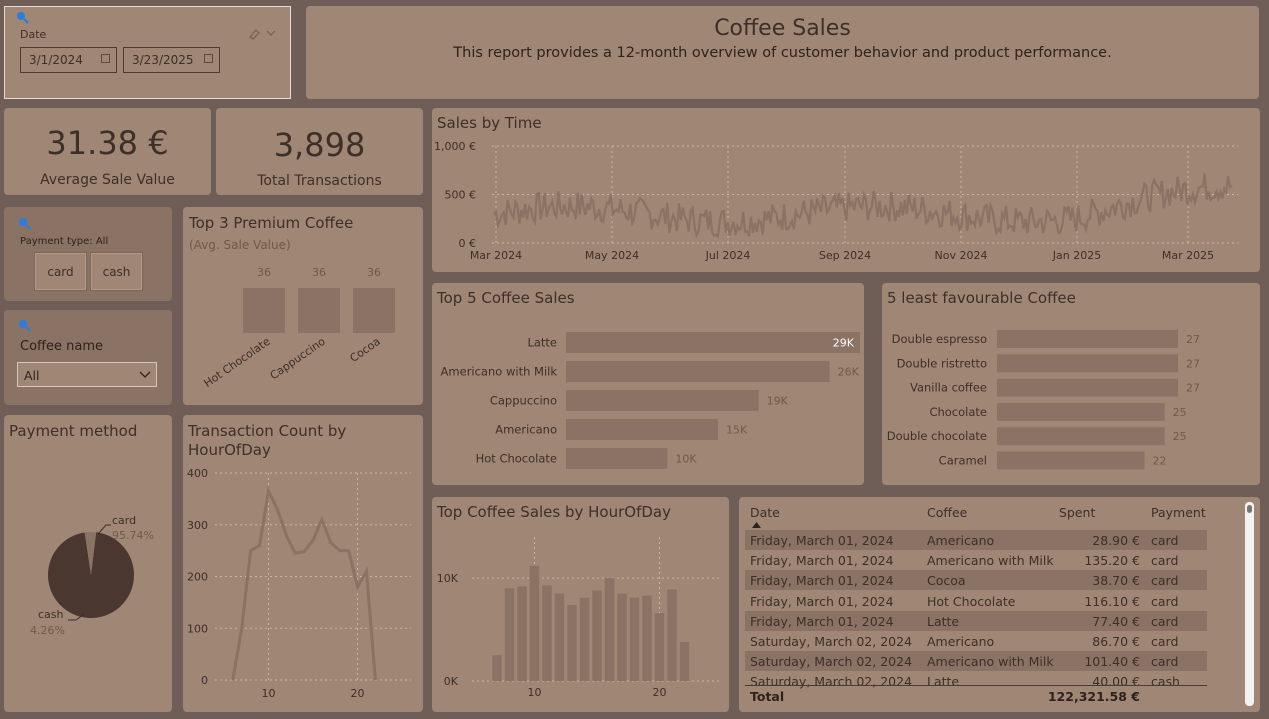 The image size is (1269, 719). I want to click on sales-hour-chart: 10K 0K 10 20, so click(579, 618).